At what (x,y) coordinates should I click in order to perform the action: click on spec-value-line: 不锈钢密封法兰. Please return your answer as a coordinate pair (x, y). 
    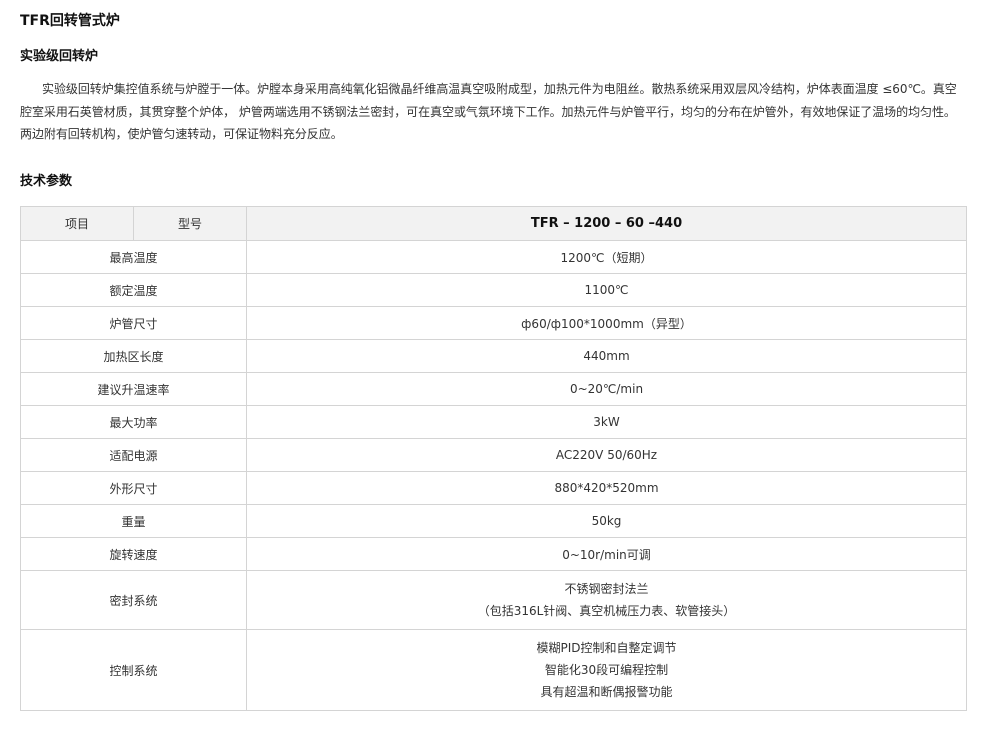
    Looking at the image, I should click on (606, 589).